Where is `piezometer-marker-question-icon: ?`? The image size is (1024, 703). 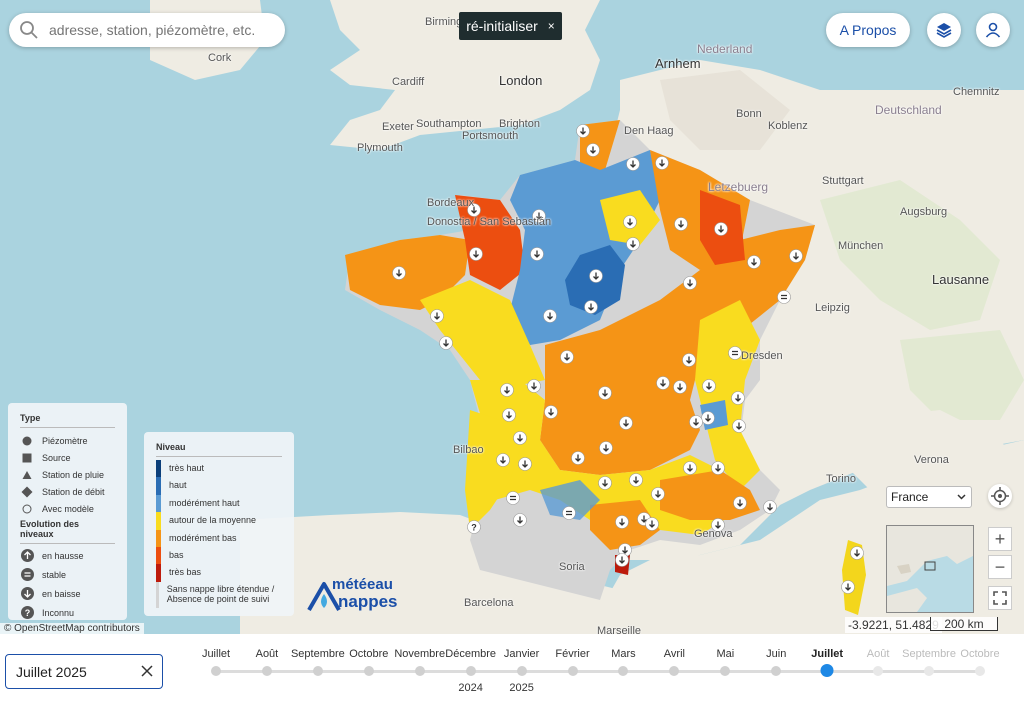
piezometer-marker-question-icon: ? is located at coordinates (474, 527).